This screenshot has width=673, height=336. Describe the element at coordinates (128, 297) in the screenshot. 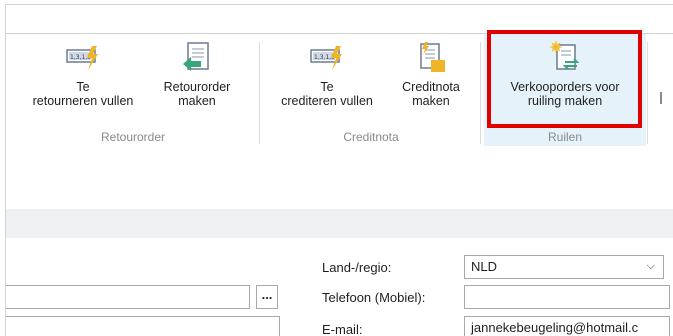

I see `address-field` at that location.